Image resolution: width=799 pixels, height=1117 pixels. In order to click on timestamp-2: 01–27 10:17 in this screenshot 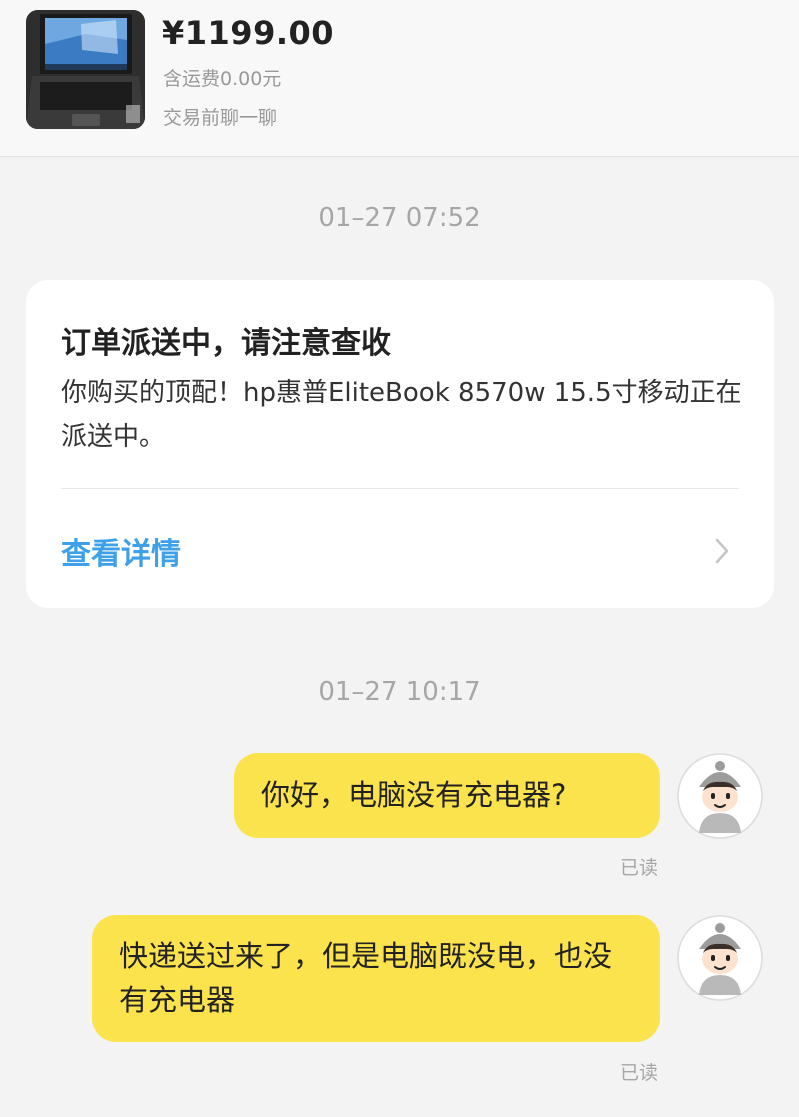, I will do `click(399, 692)`.